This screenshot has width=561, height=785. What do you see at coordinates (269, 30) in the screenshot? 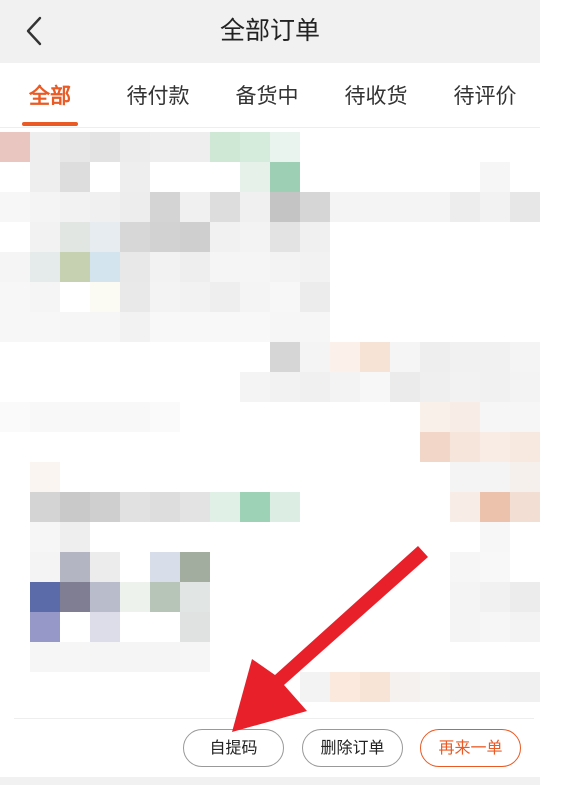
I see `page-title: 全部订单` at bounding box center [269, 30].